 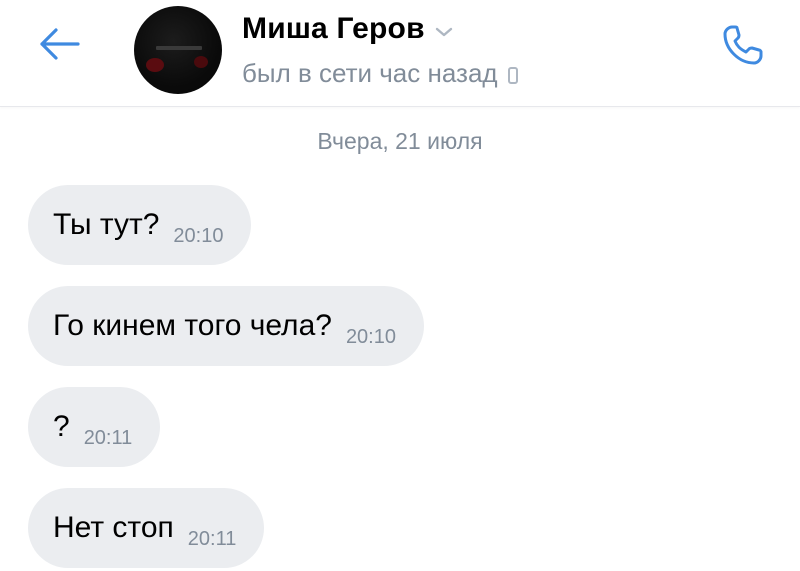 I want to click on message-bubble: Ты тут? 20:10, so click(x=140, y=225).